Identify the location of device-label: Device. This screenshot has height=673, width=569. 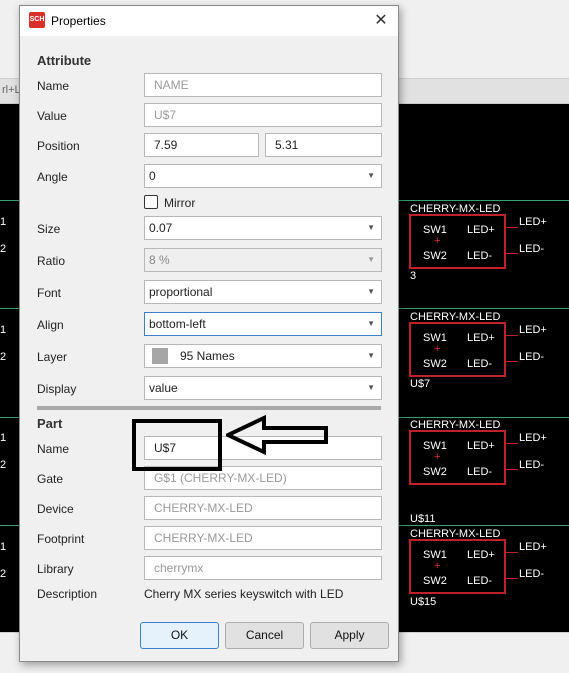
(55, 509).